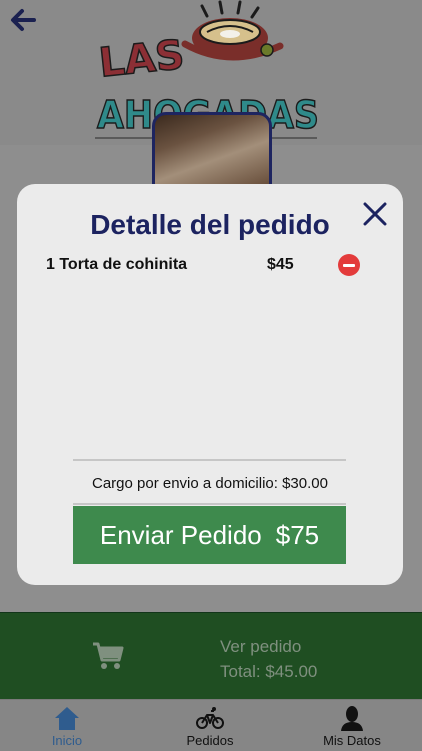 This screenshot has width=422, height=751. Describe the element at coordinates (108, 655) in the screenshot. I see `cart-icon` at that location.